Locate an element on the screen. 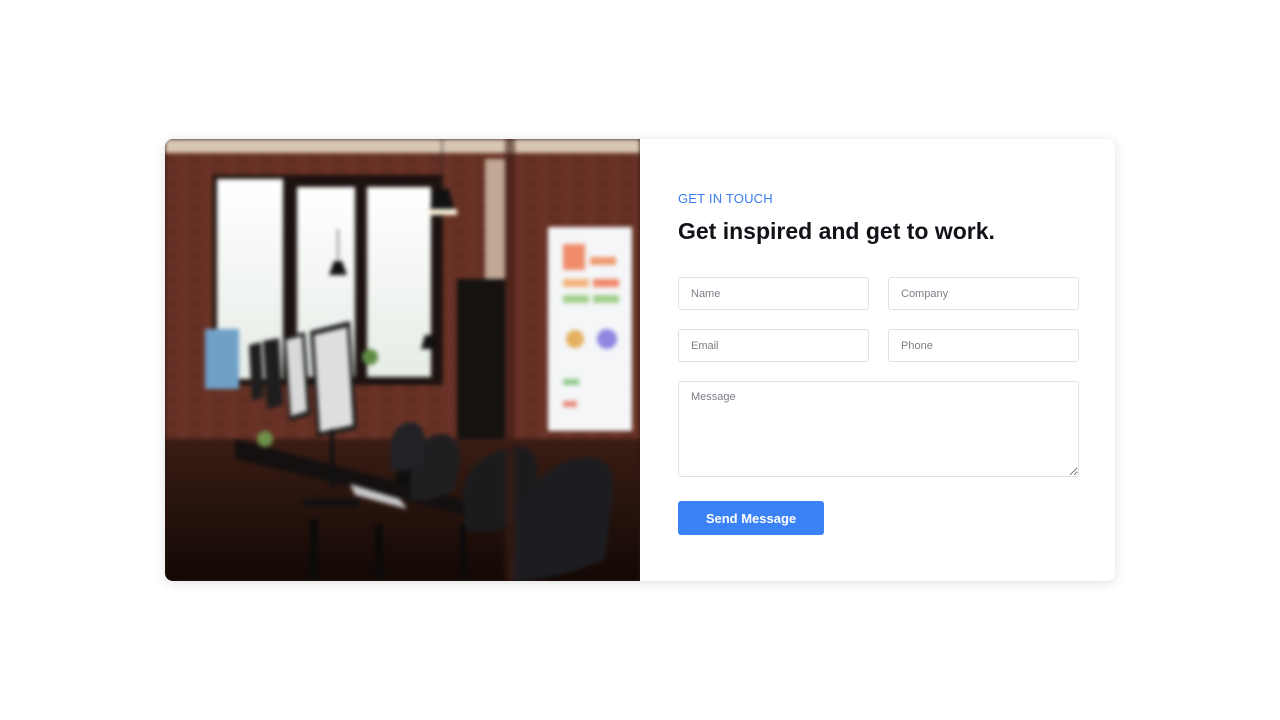 This screenshot has width=1280, height=720. eyebrow-label: GET IN TOUCH is located at coordinates (725, 198).